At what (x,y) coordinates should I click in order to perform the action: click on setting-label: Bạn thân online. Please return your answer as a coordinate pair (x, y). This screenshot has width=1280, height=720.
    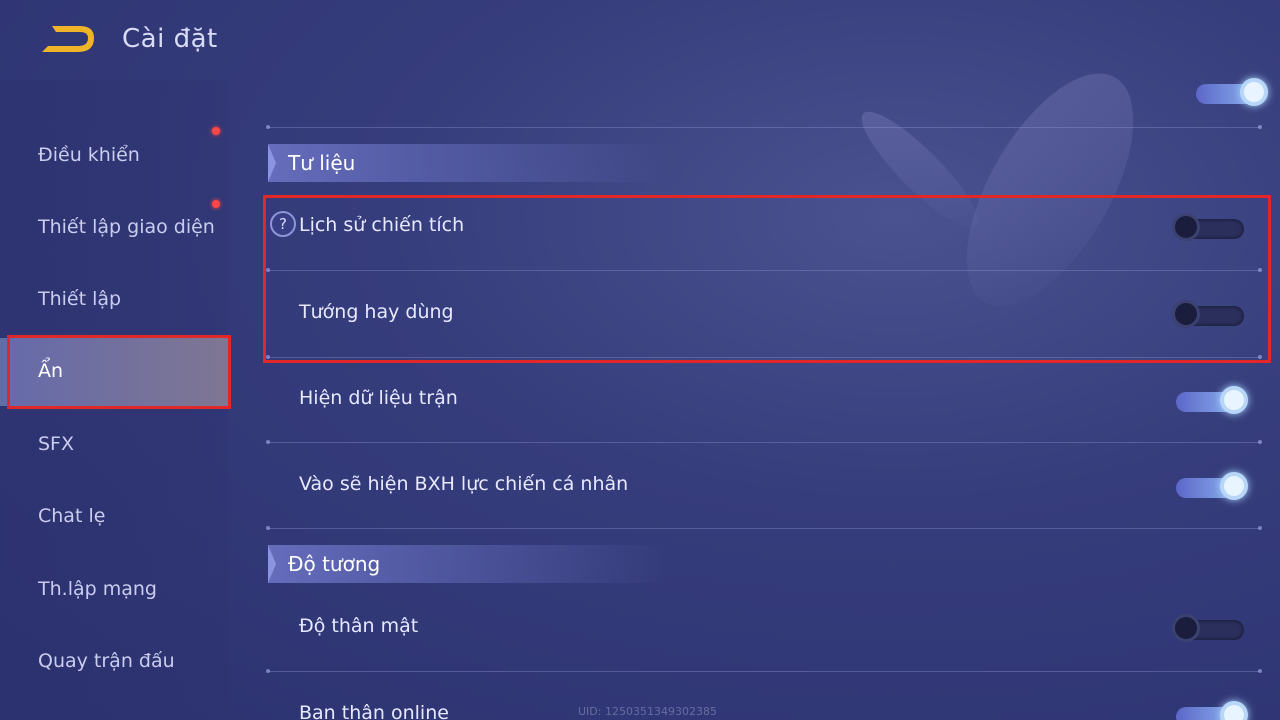
    Looking at the image, I should click on (374, 711).